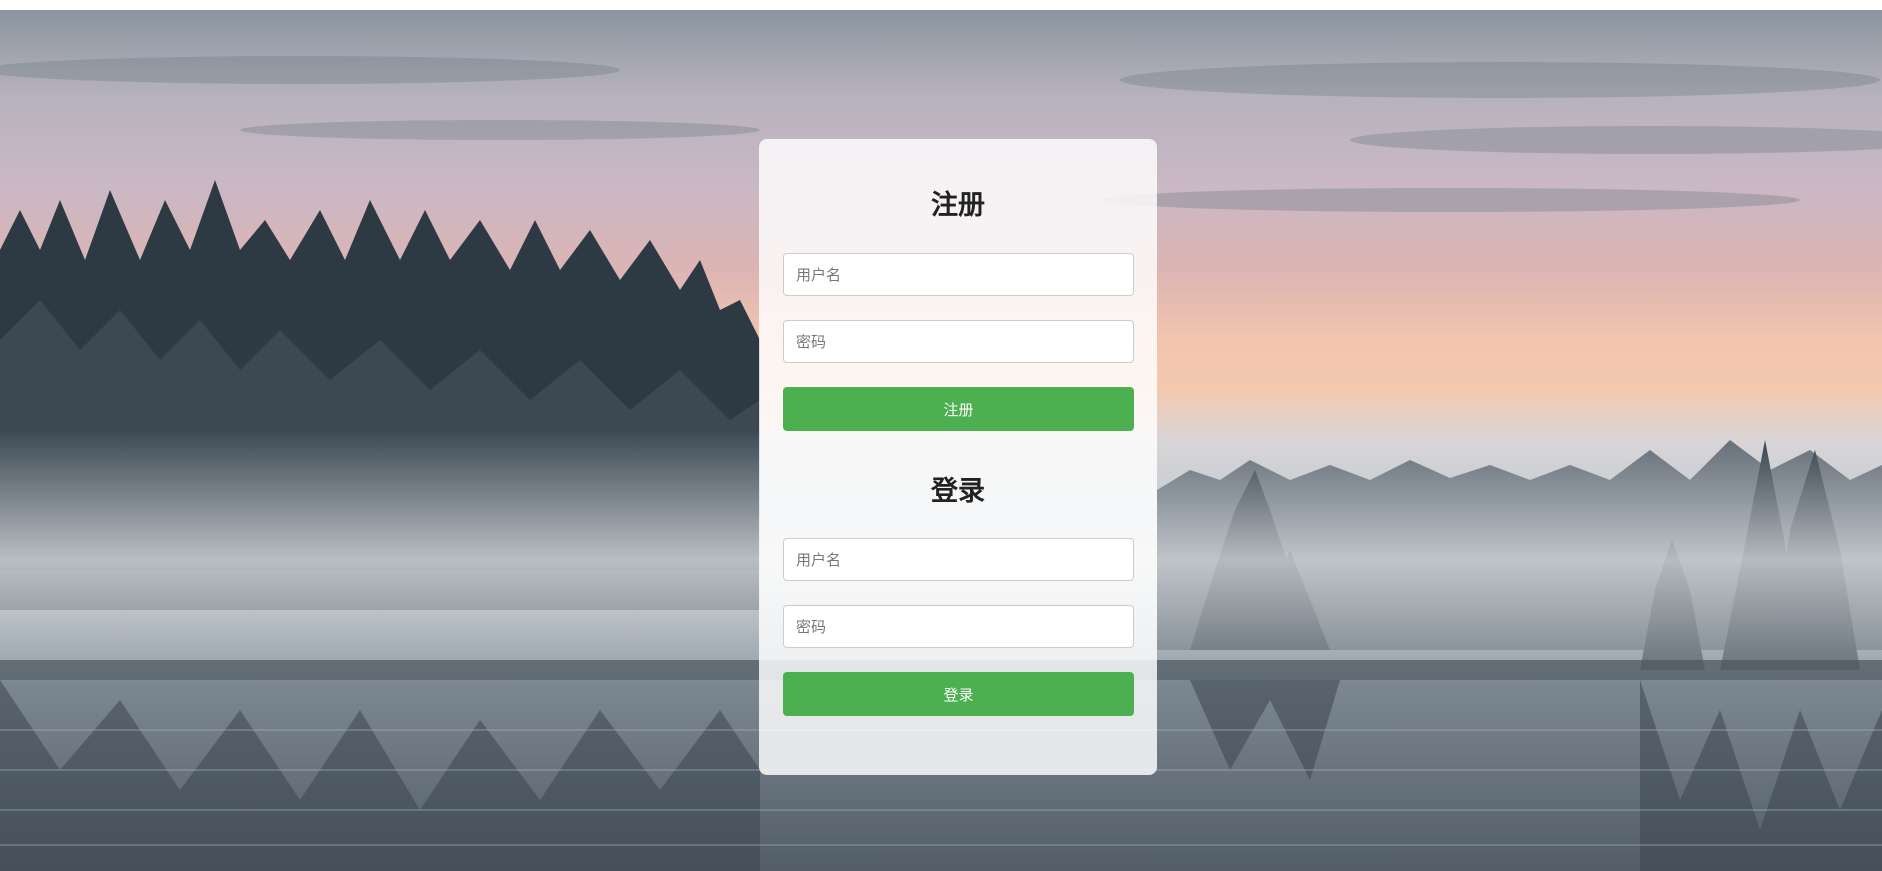 The width and height of the screenshot is (1882, 871). What do you see at coordinates (958, 626) in the screenshot?
I see `login-password-input` at bounding box center [958, 626].